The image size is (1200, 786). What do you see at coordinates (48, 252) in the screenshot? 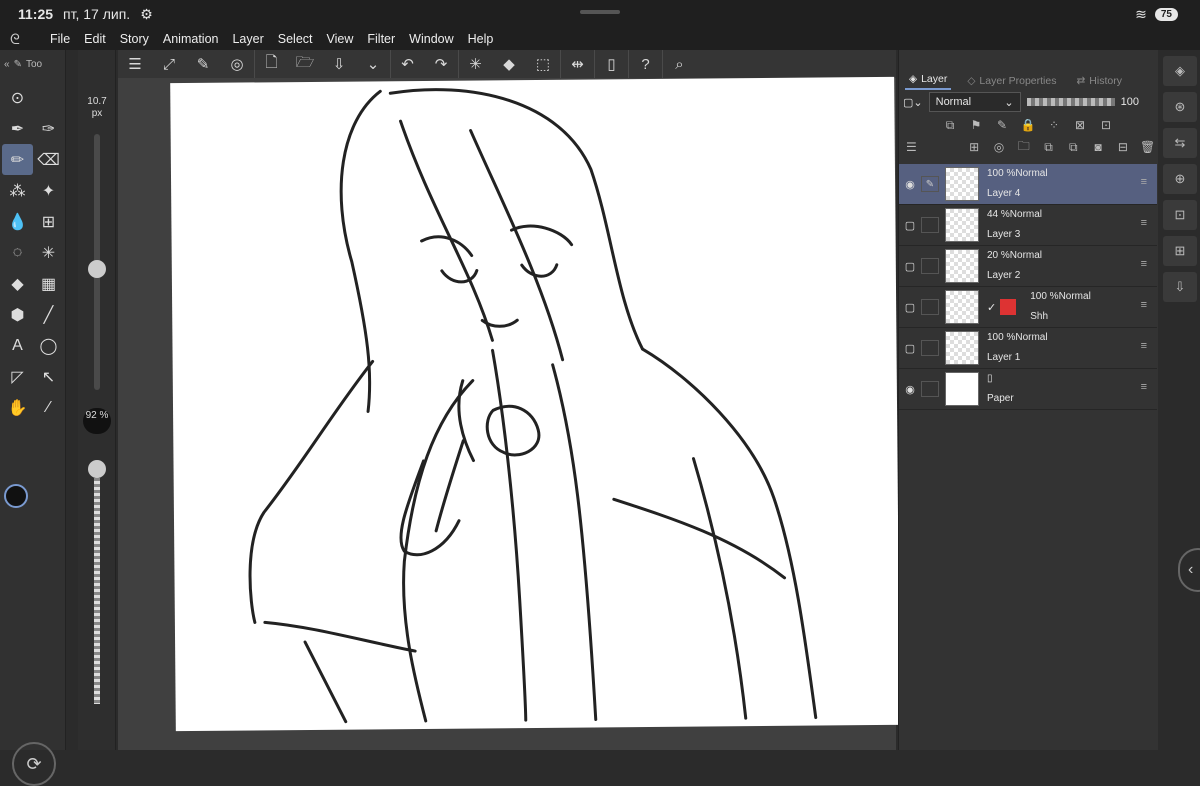
I see `magic-wand-icon: ✳` at bounding box center [48, 252].